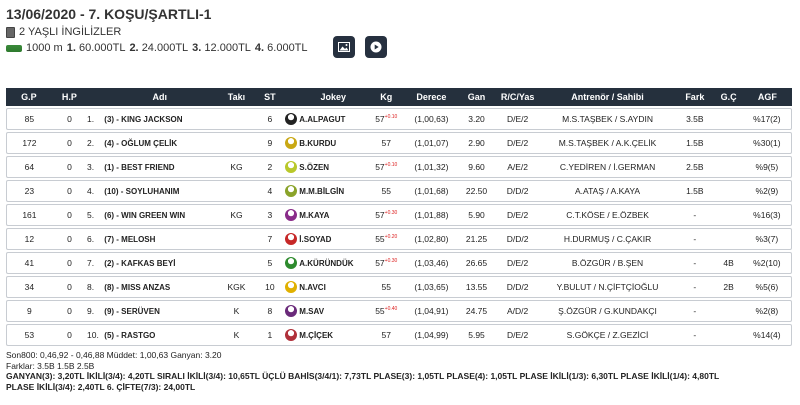 The image size is (800, 405). What do you see at coordinates (431, 143) in the screenshot?
I see `derece-cell: (1,01,07)` at bounding box center [431, 143].